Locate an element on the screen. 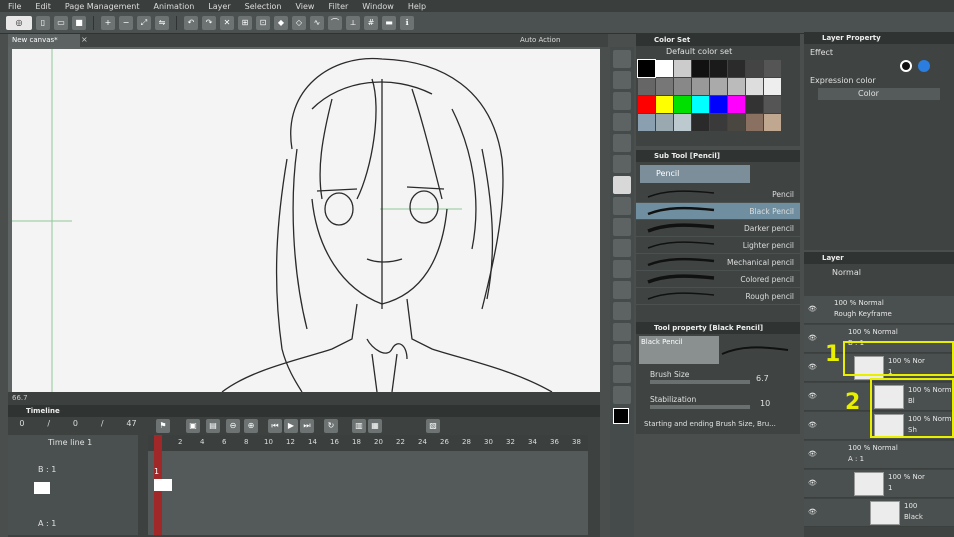  pencil-tool-icon is located at coordinates (622, 185).